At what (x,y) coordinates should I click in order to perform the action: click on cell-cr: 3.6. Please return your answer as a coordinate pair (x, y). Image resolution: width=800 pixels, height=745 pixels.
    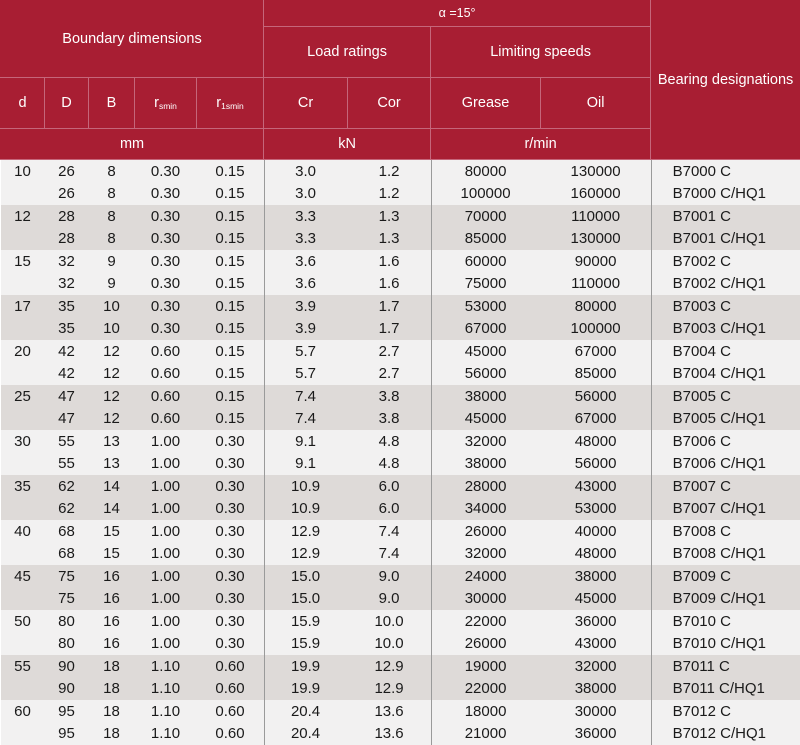
    Looking at the image, I should click on (306, 284).